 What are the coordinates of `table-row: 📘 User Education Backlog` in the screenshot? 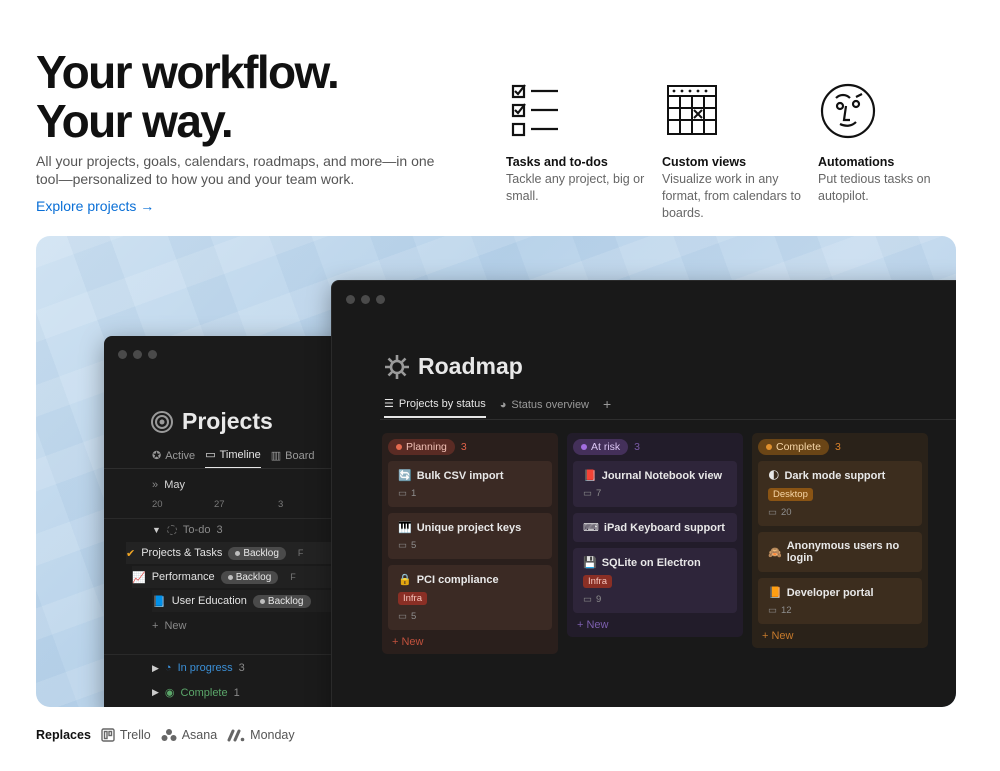 It's located at (248, 601).